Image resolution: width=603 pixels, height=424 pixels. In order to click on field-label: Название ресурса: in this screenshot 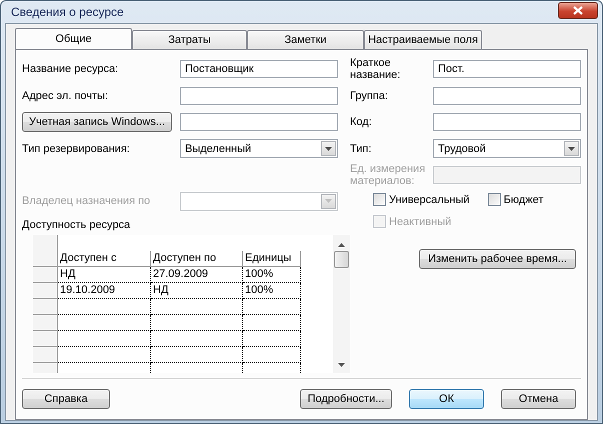, I will do `click(71, 69)`.